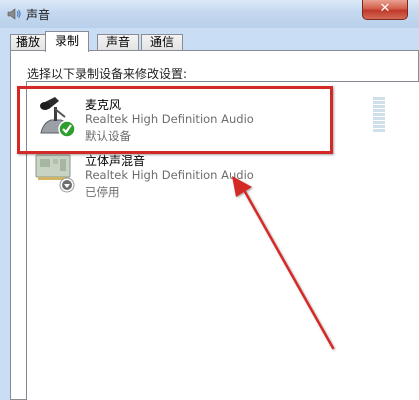 This screenshot has height=400, width=419. Describe the element at coordinates (28, 42) in the screenshot. I see `tab-playback: 播放` at that location.